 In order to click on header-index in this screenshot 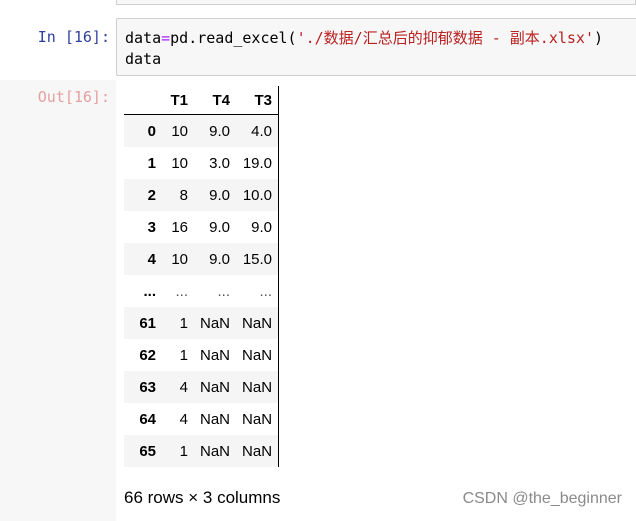, I will do `click(142, 100)`.